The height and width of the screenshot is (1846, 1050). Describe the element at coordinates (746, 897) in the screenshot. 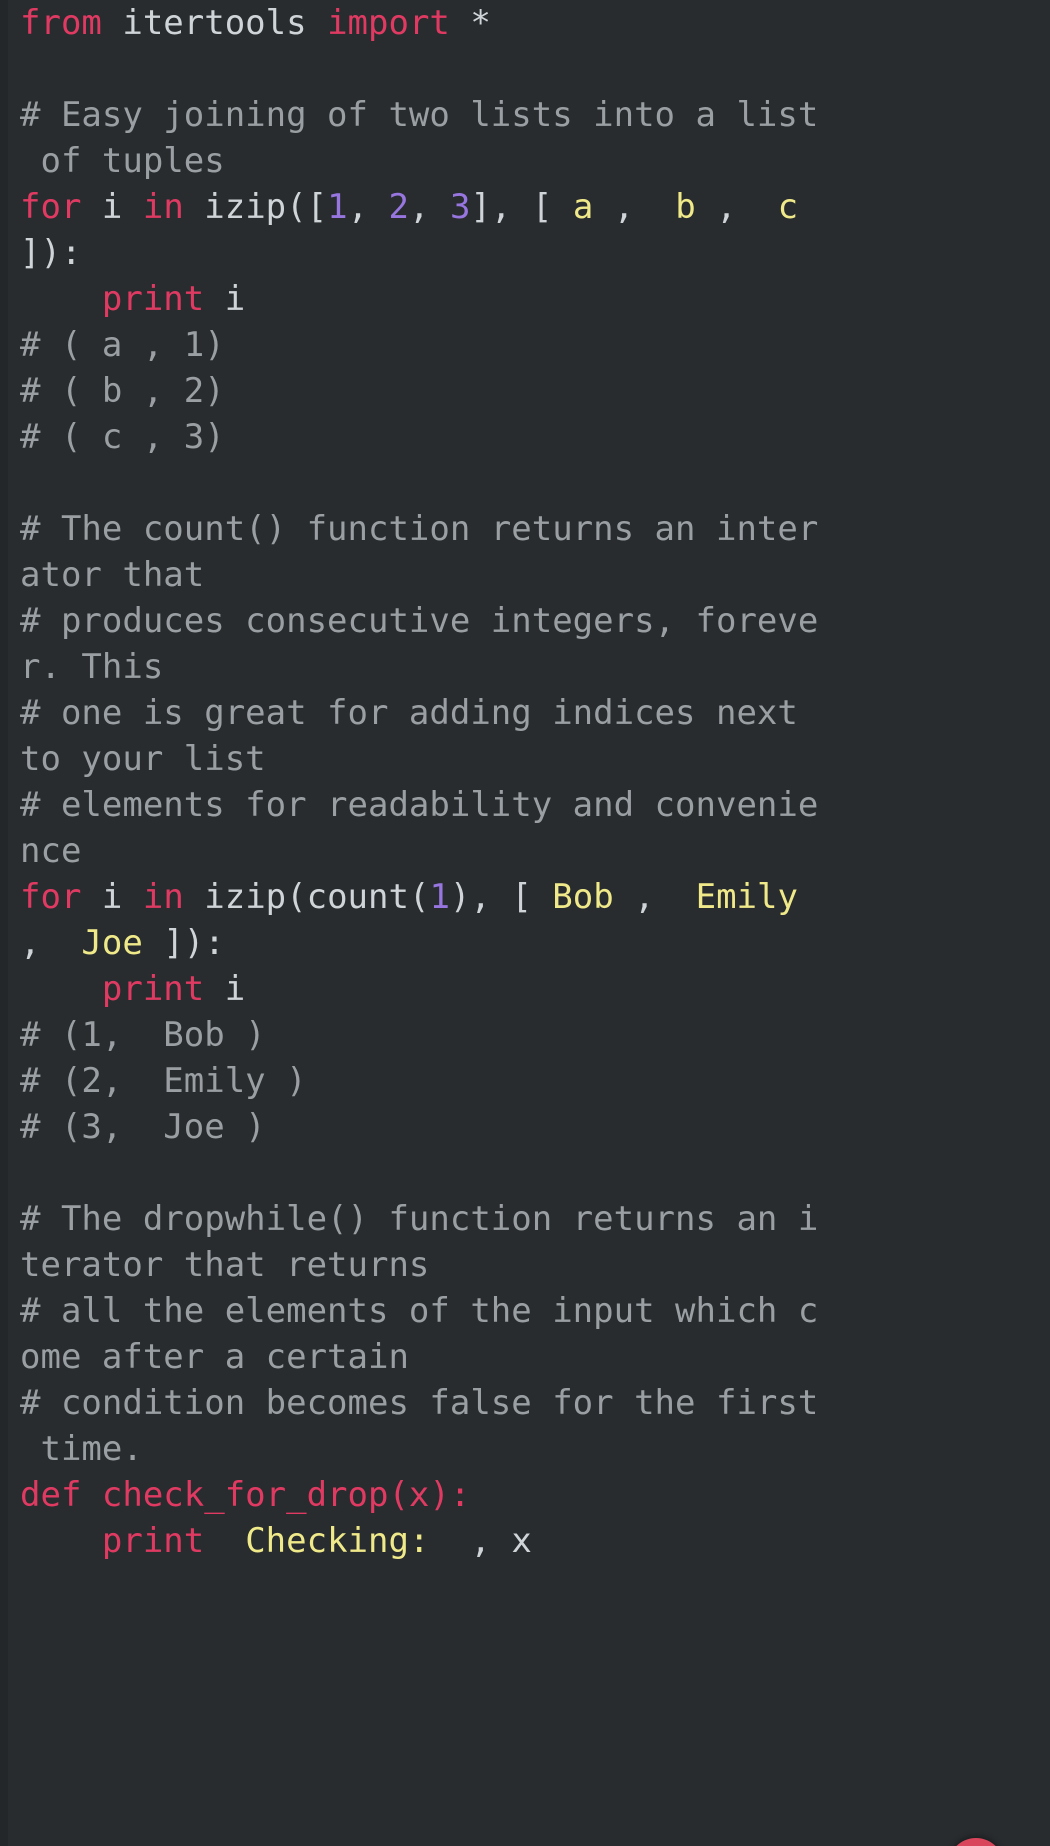

I see `code-token-st: Emily` at that location.